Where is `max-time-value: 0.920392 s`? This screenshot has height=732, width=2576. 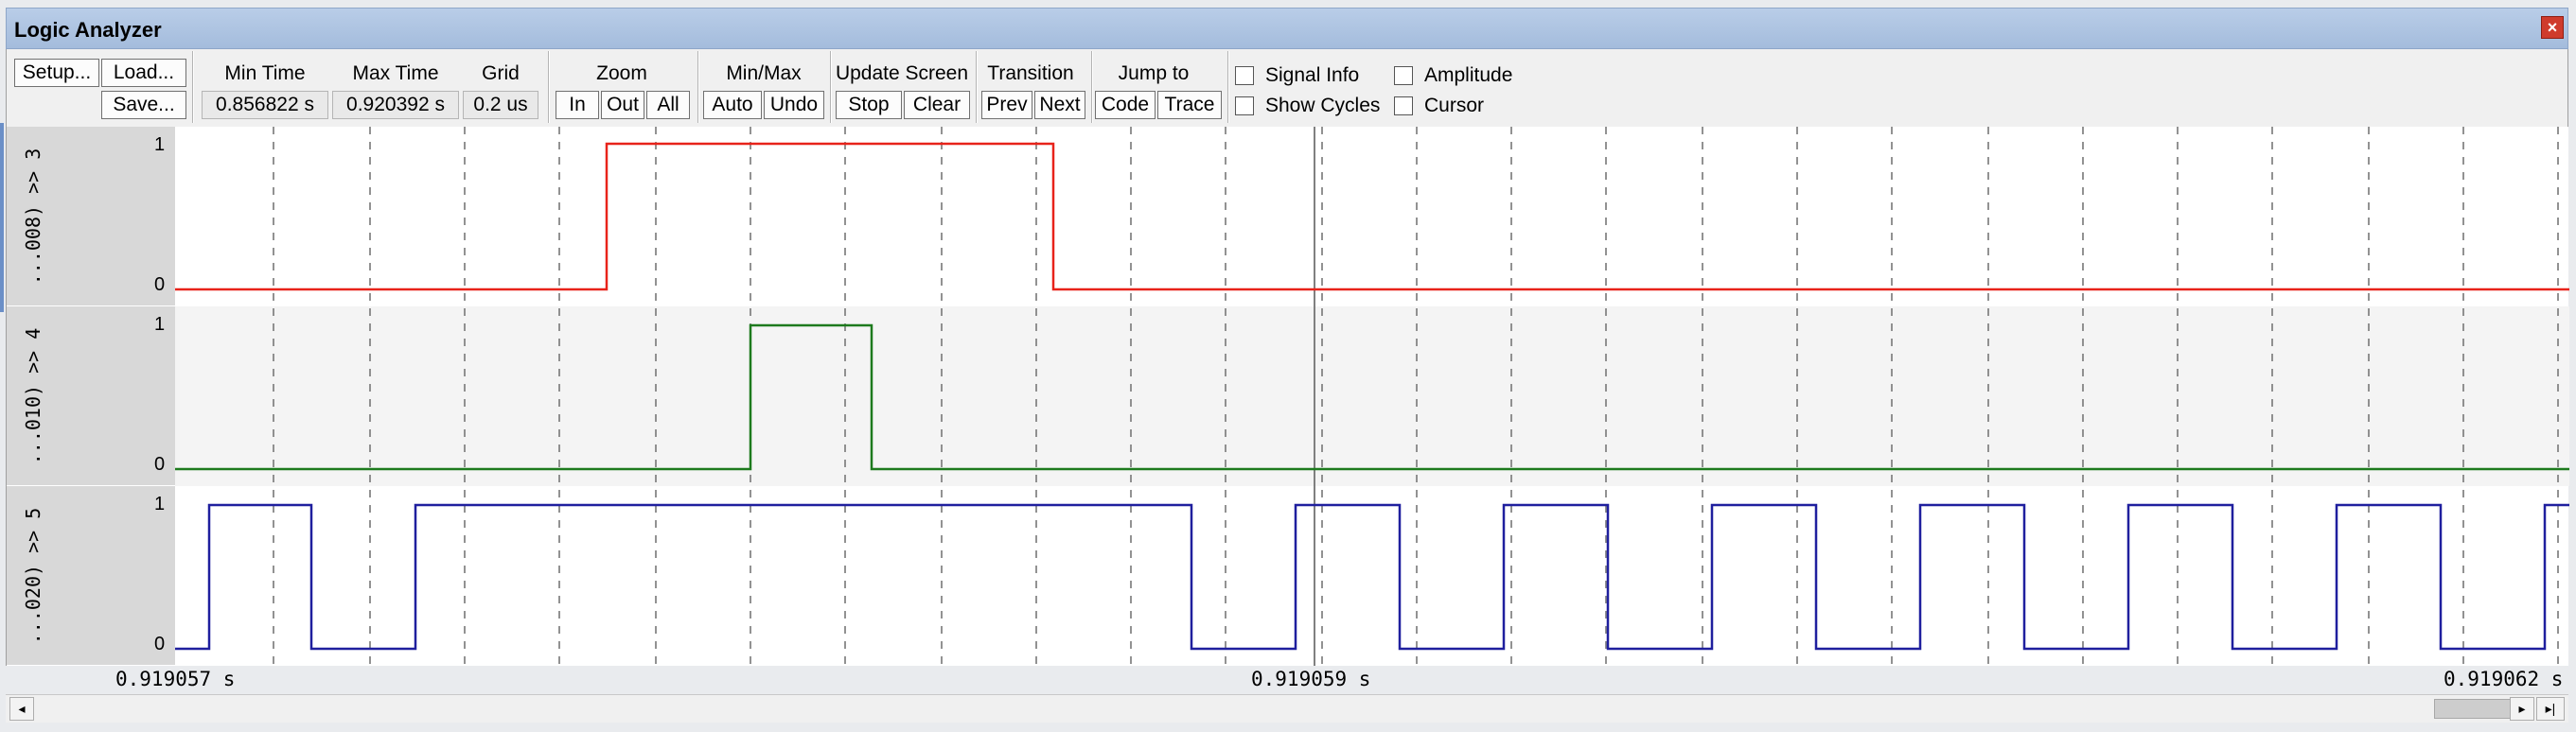
max-time-value: 0.920392 s is located at coordinates (395, 105).